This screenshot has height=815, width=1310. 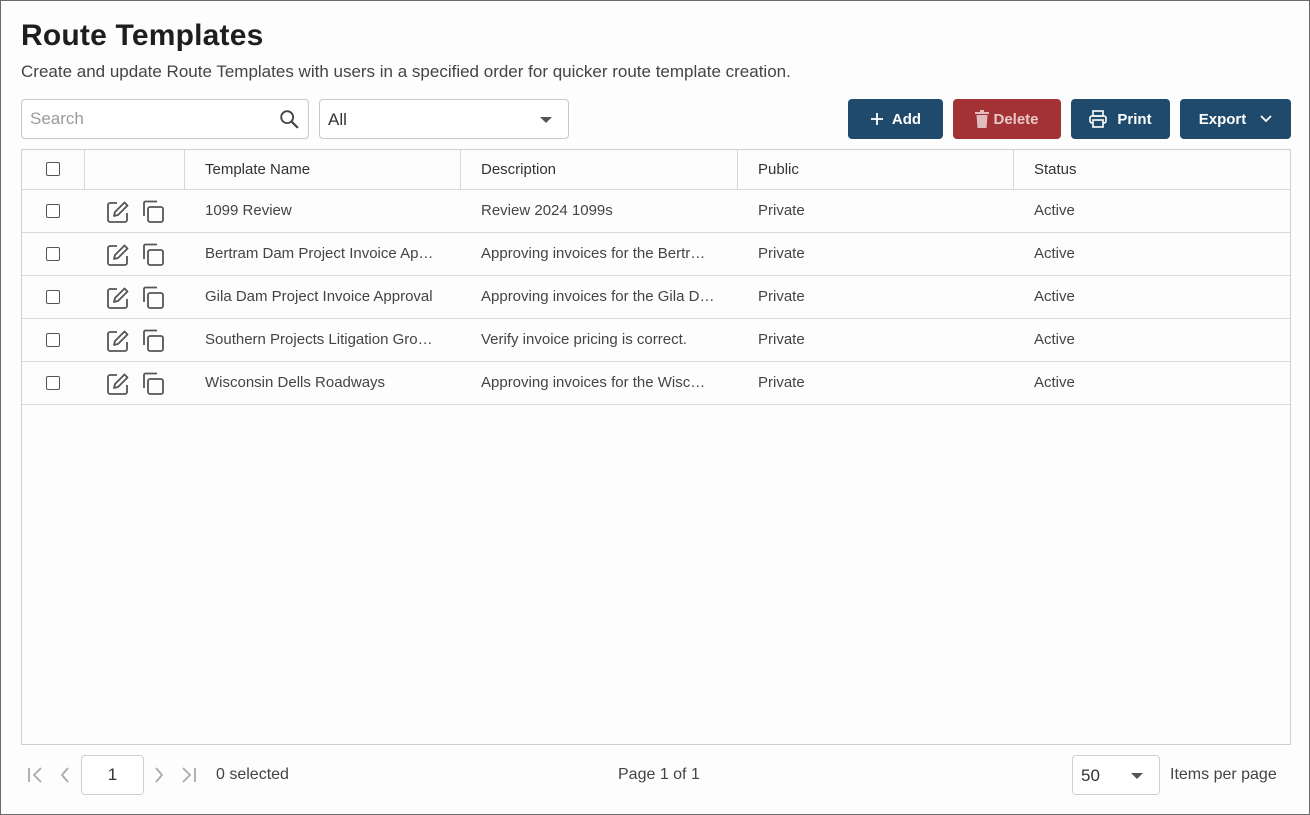 I want to click on print-button: Print, so click(x=1120, y=119).